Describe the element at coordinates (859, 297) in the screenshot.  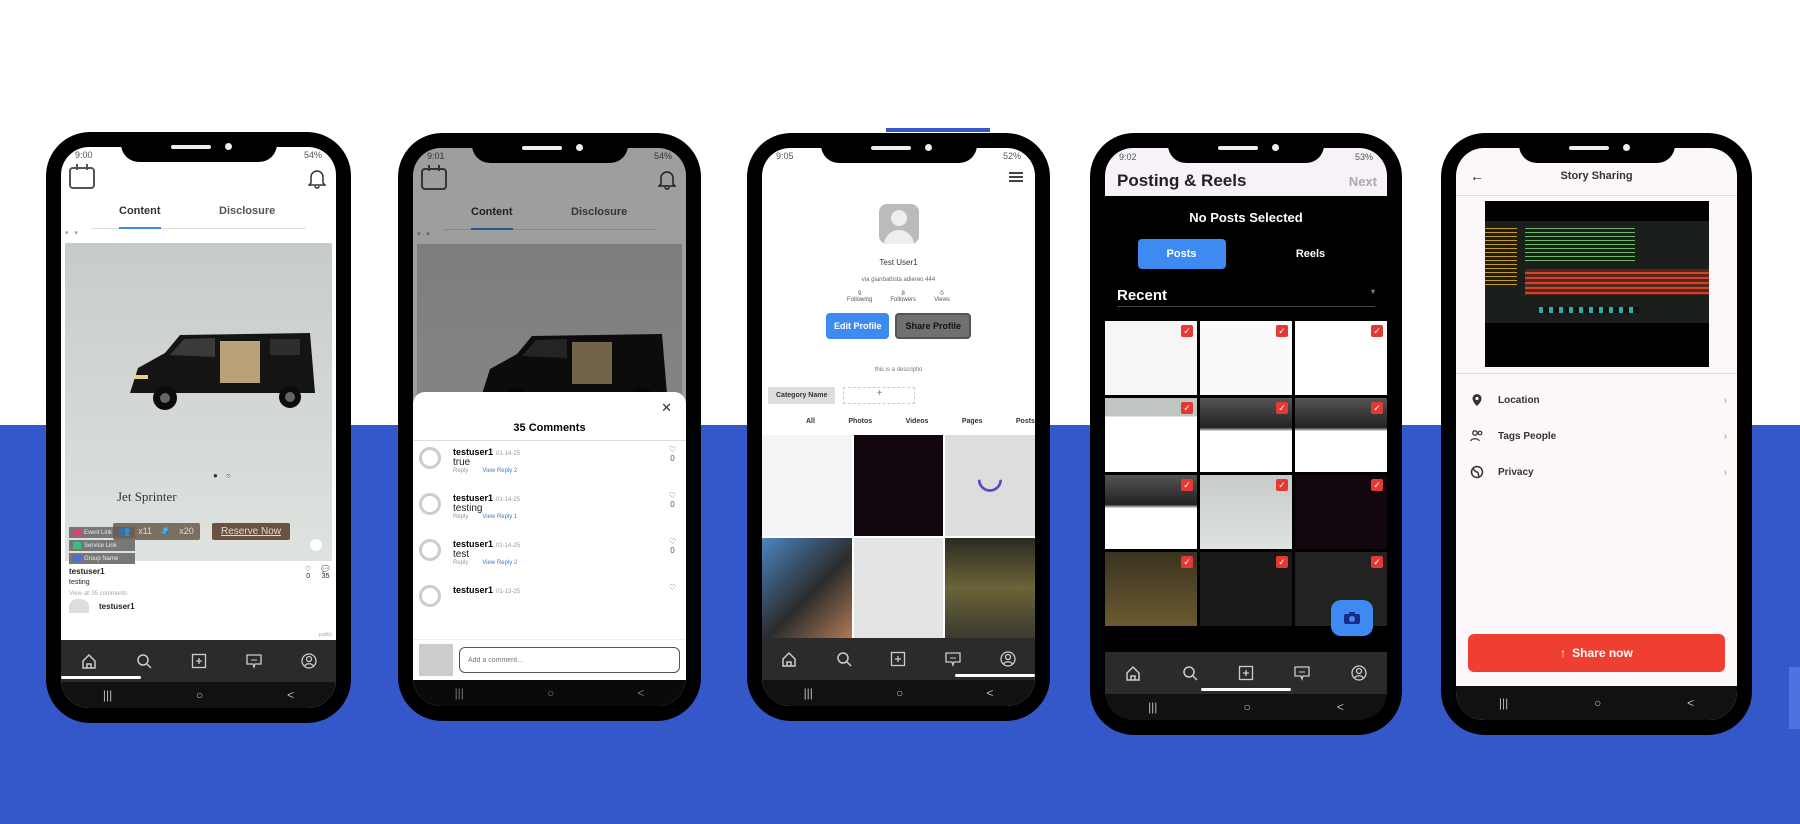
I see `stat-following: 9 Following` at that location.